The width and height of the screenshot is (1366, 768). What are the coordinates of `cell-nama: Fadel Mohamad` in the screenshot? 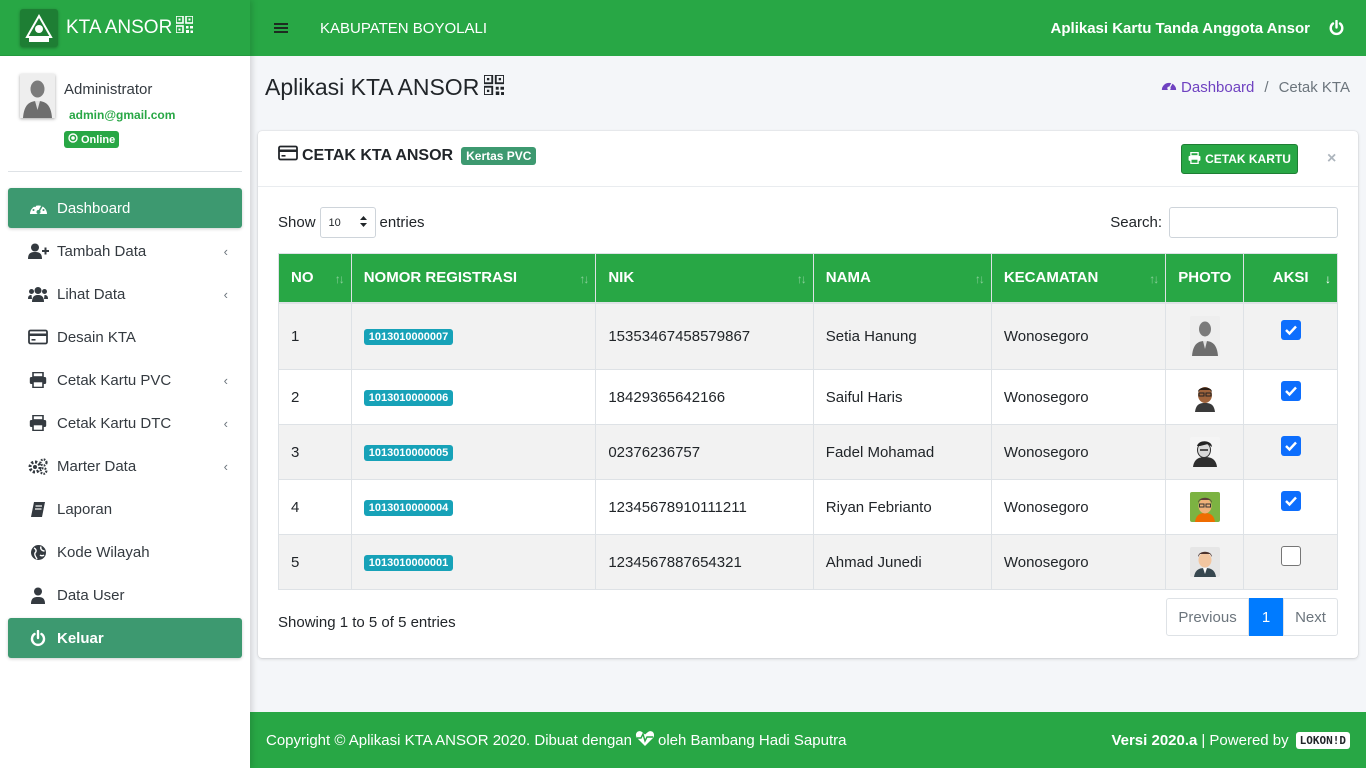 It's located at (902, 452).